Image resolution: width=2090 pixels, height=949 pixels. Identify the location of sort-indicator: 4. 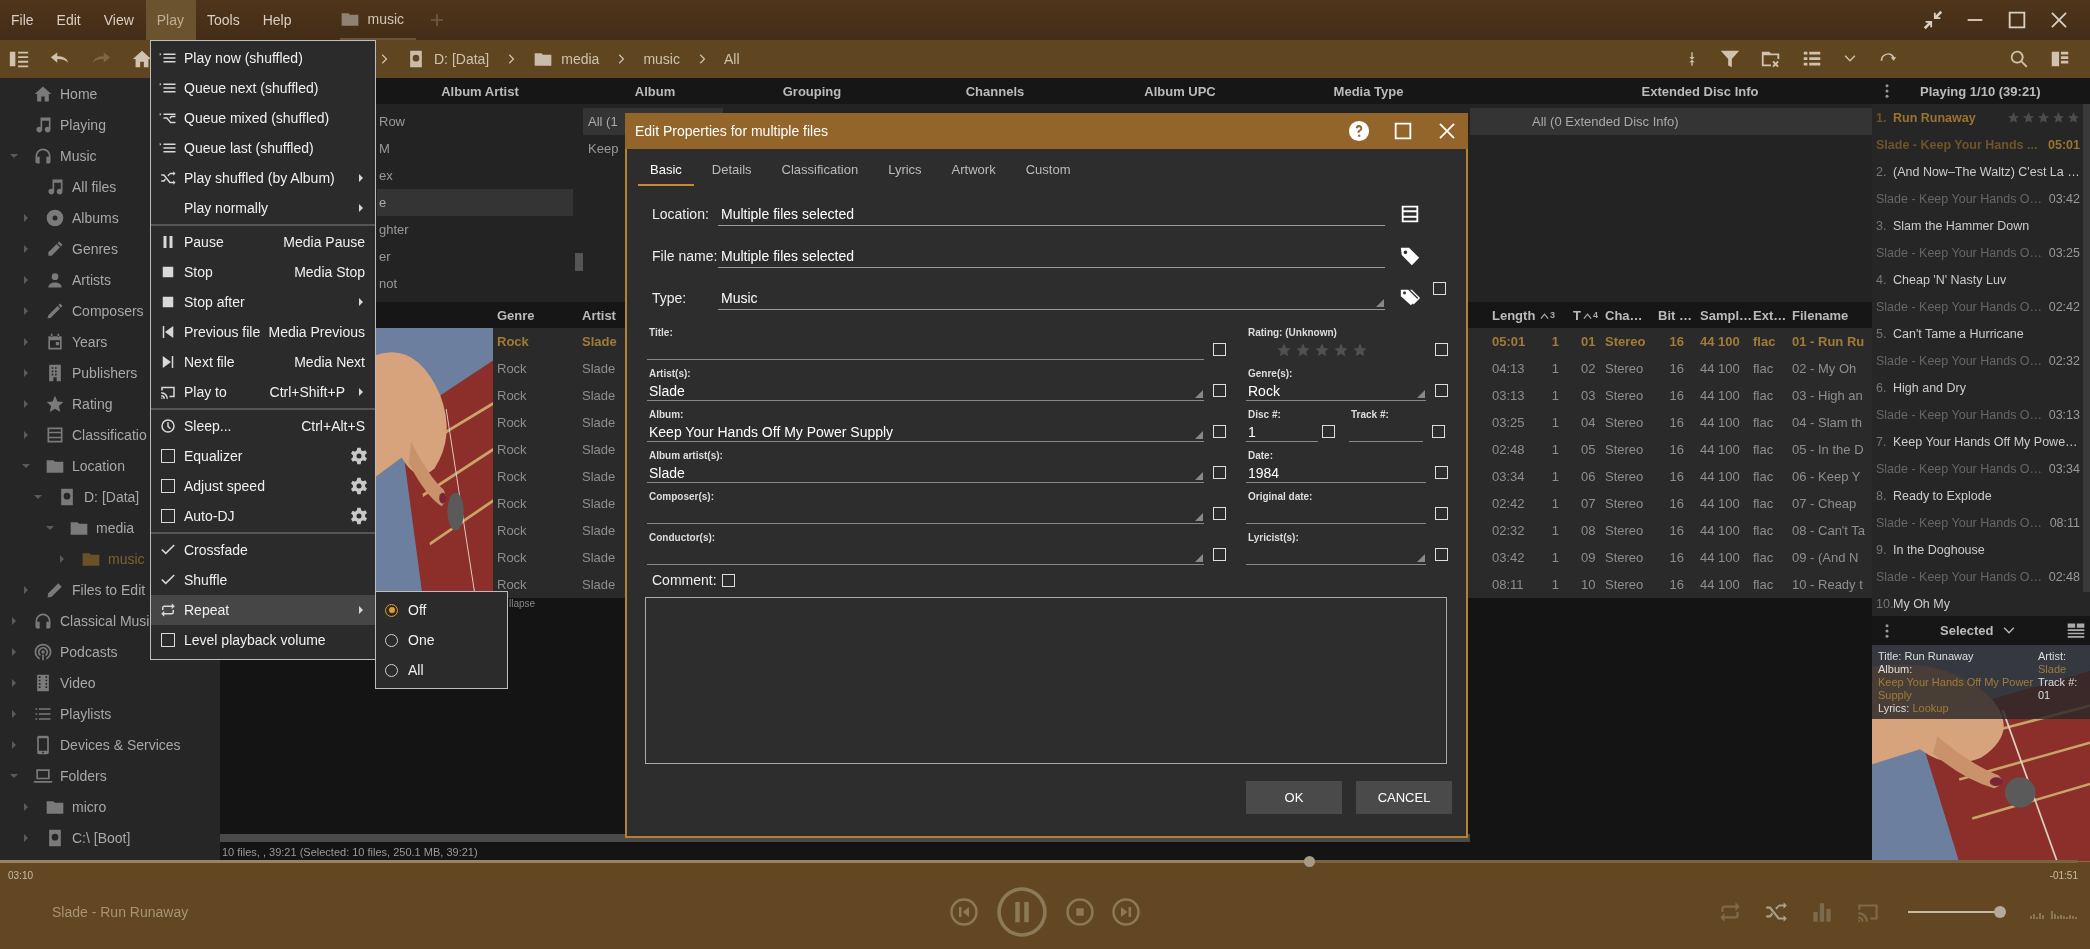
(1590, 315).